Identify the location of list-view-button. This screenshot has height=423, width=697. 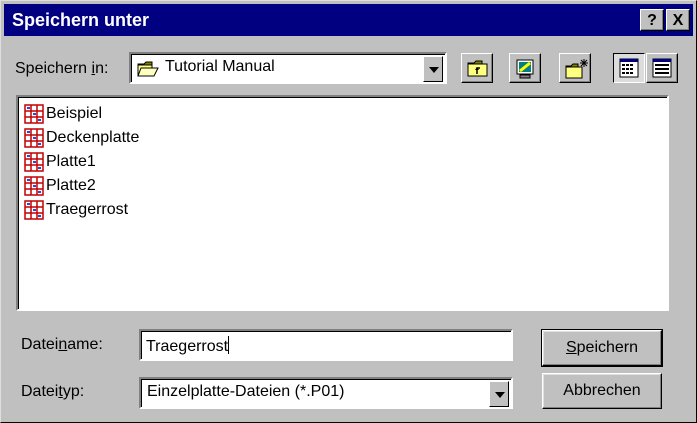
(629, 68).